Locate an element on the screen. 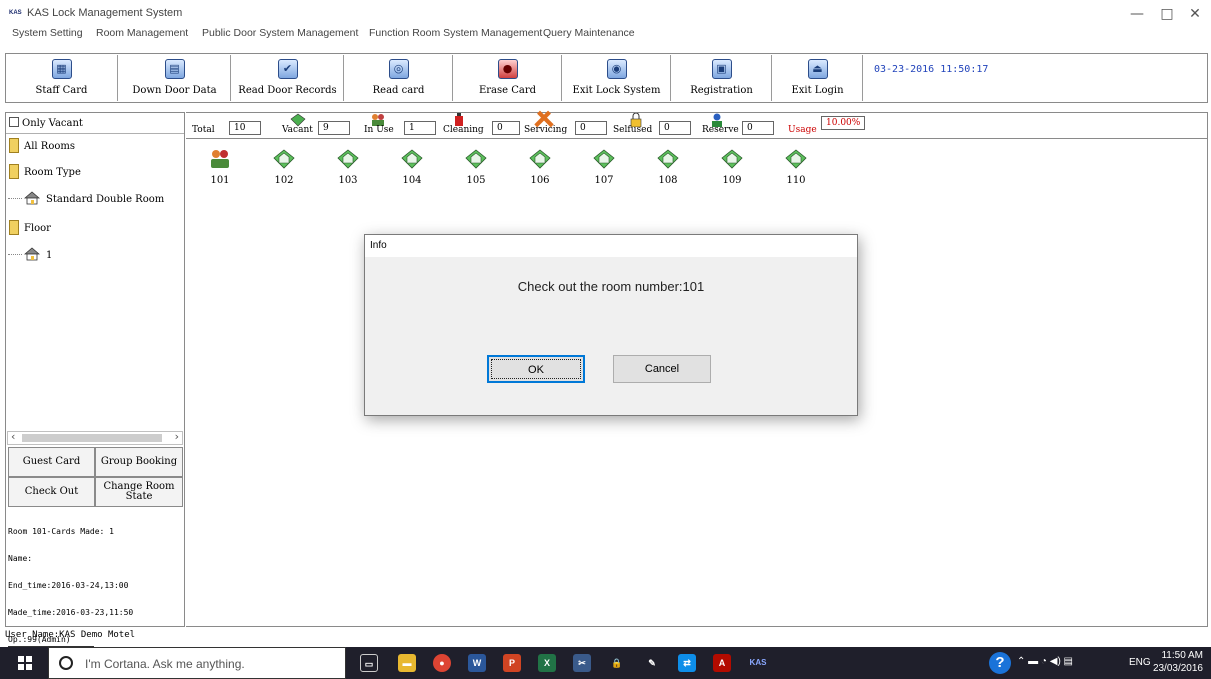 This screenshot has height=679, width=1211. room-number: 104 is located at coordinates (412, 180).